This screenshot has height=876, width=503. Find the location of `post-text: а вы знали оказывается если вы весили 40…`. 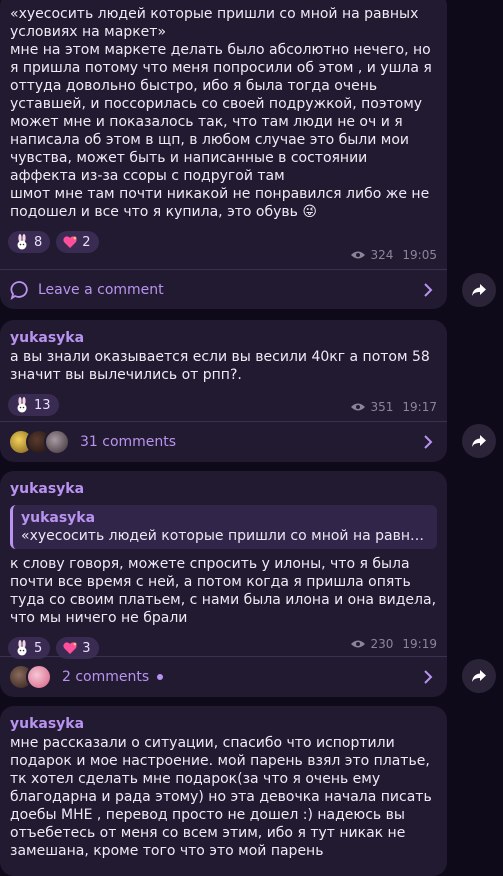

post-text: а вы знали оказывается если вы весили 40… is located at coordinates (222, 366).